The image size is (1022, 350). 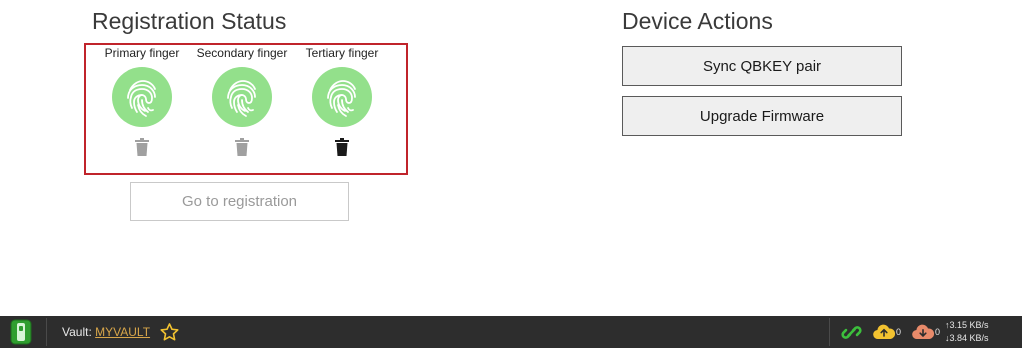 What do you see at coordinates (511, 332) in the screenshot?
I see `status-bar: Vault: MYVAULT 0 0 ↑3.15 KB/s ↓3.84 KB/s` at bounding box center [511, 332].